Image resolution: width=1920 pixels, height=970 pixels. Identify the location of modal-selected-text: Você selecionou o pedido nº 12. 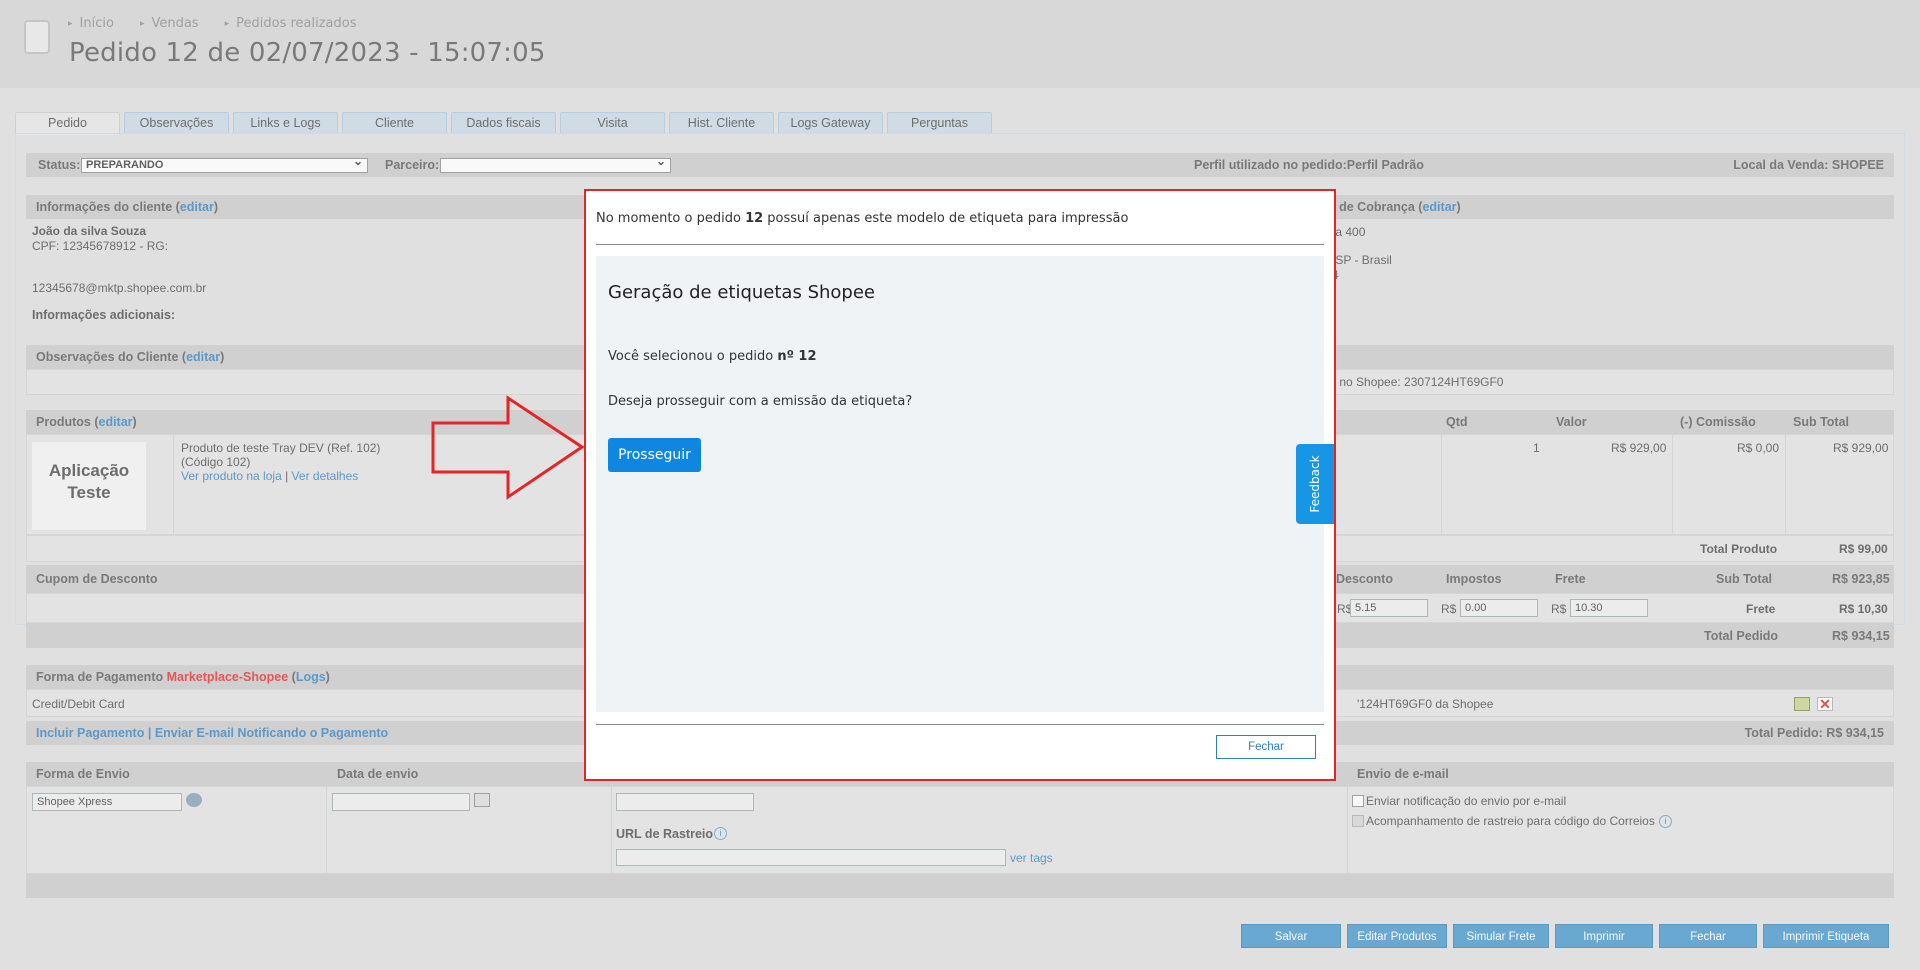
(712, 356).